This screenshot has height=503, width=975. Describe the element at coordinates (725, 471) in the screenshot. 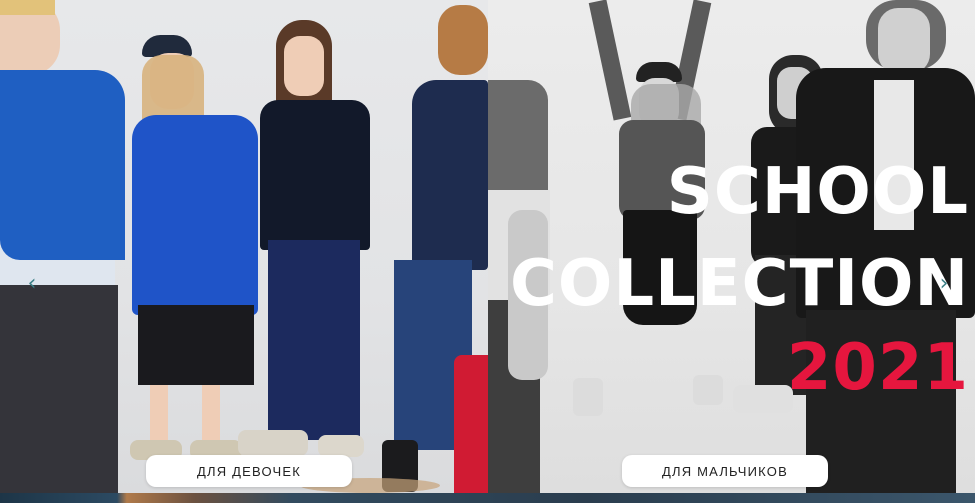

I see `boys-collection-button: ДЛЯ МАЛЬЧИКОВ` at that location.